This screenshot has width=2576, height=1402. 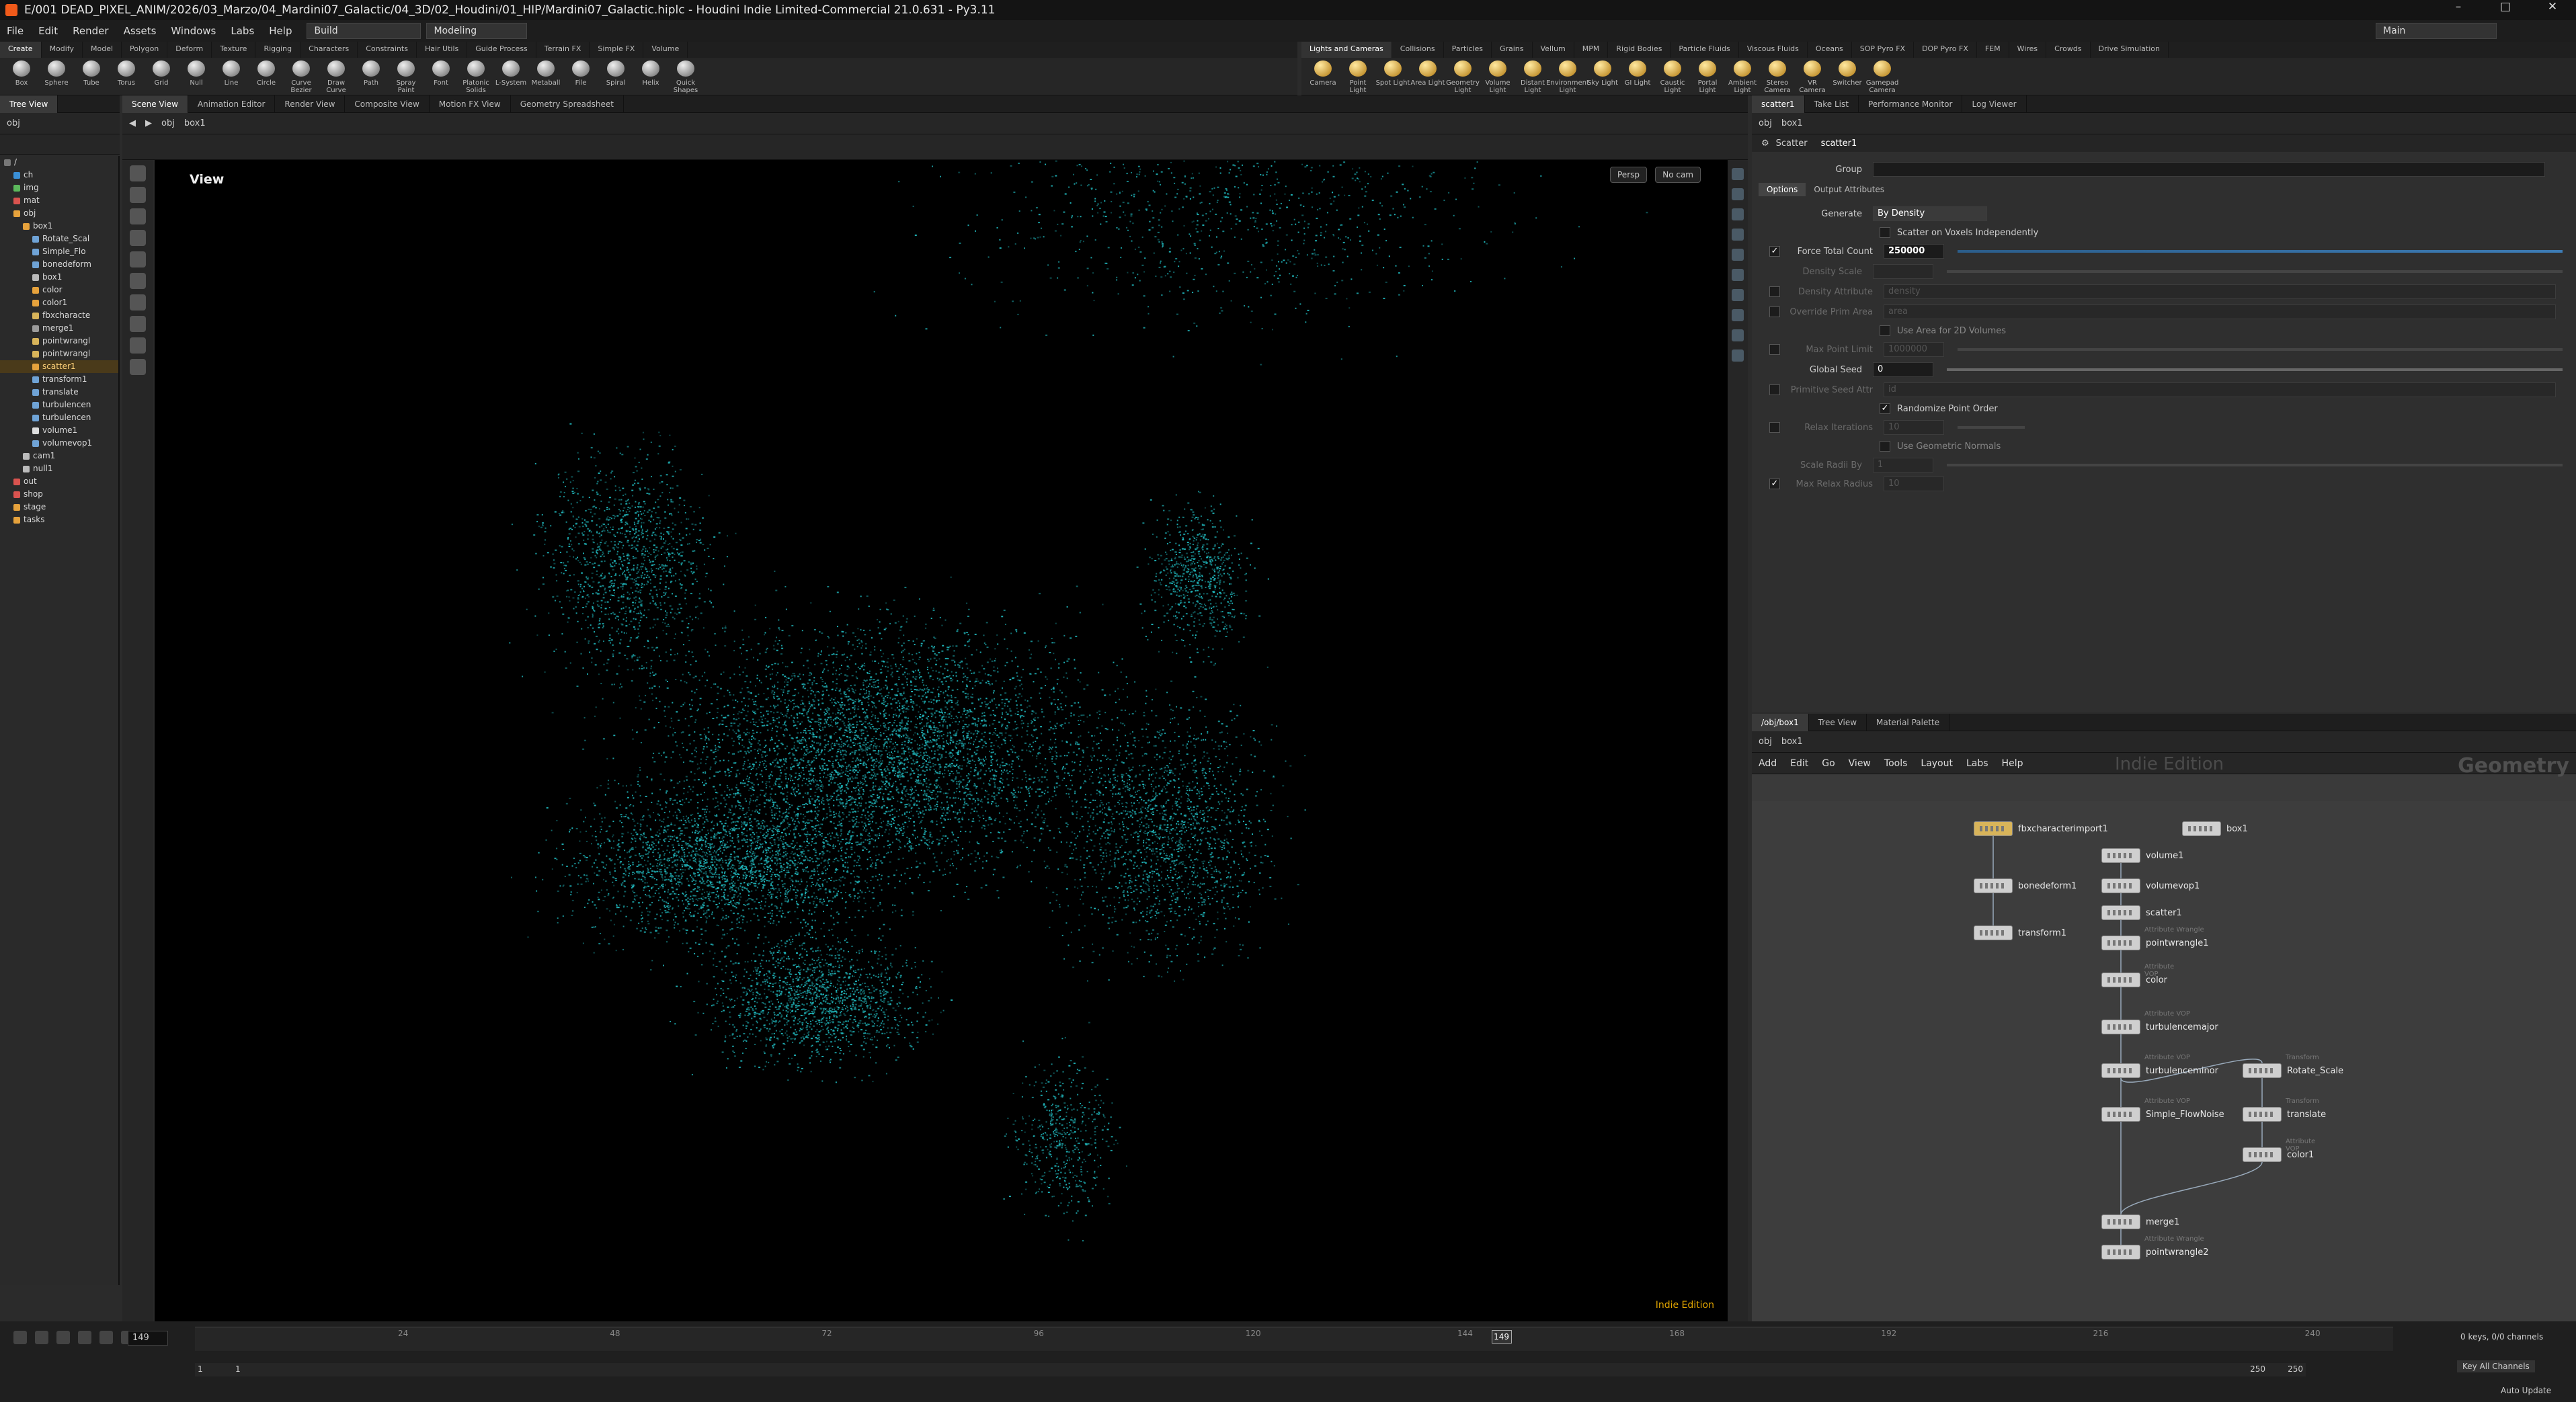 I want to click on node-pointwrangle1: pointwrangle1 Attribute Wrangle, so click(x=2154, y=938).